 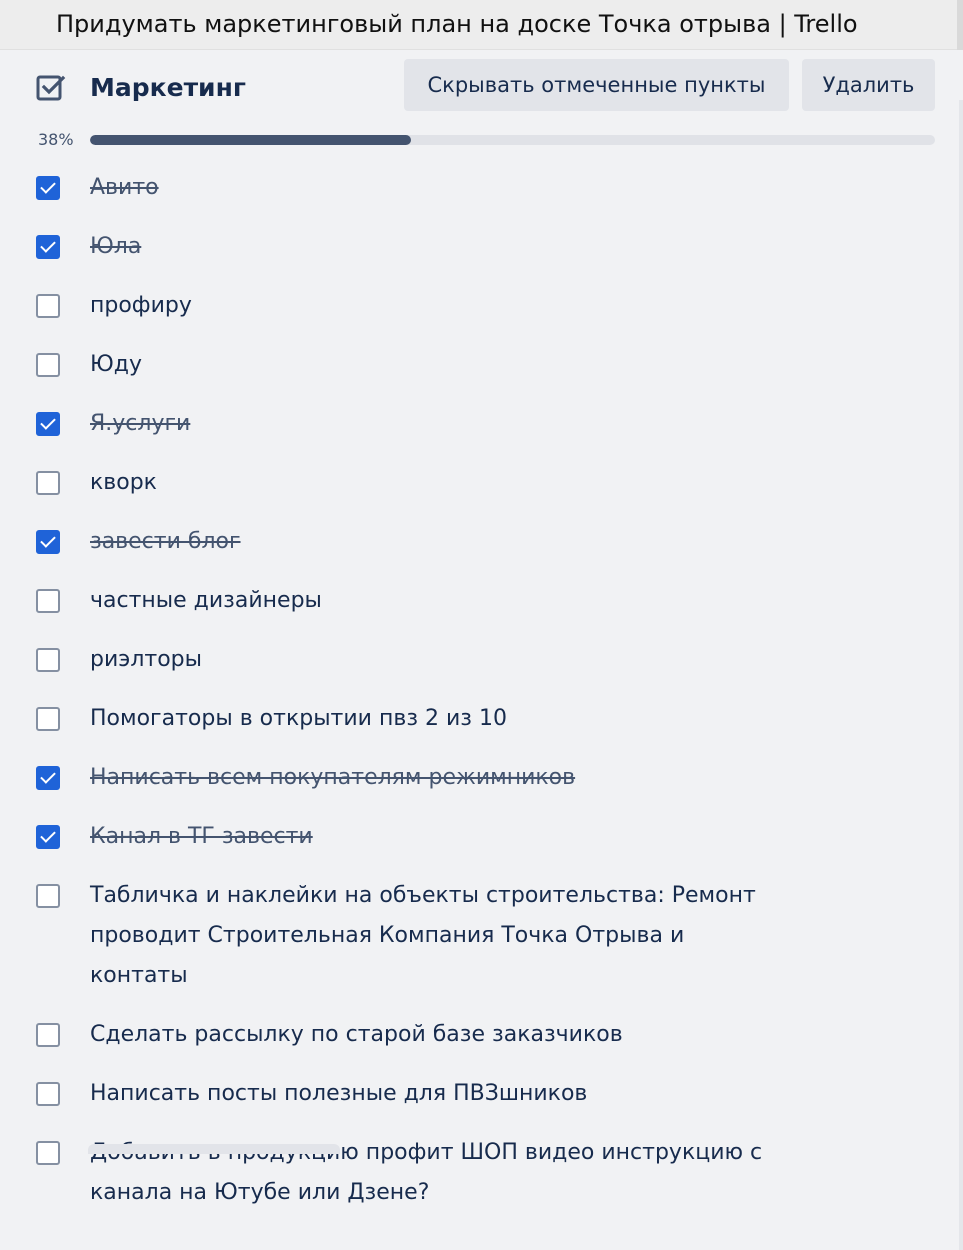 I want to click on progress-bar-track, so click(x=512, y=140).